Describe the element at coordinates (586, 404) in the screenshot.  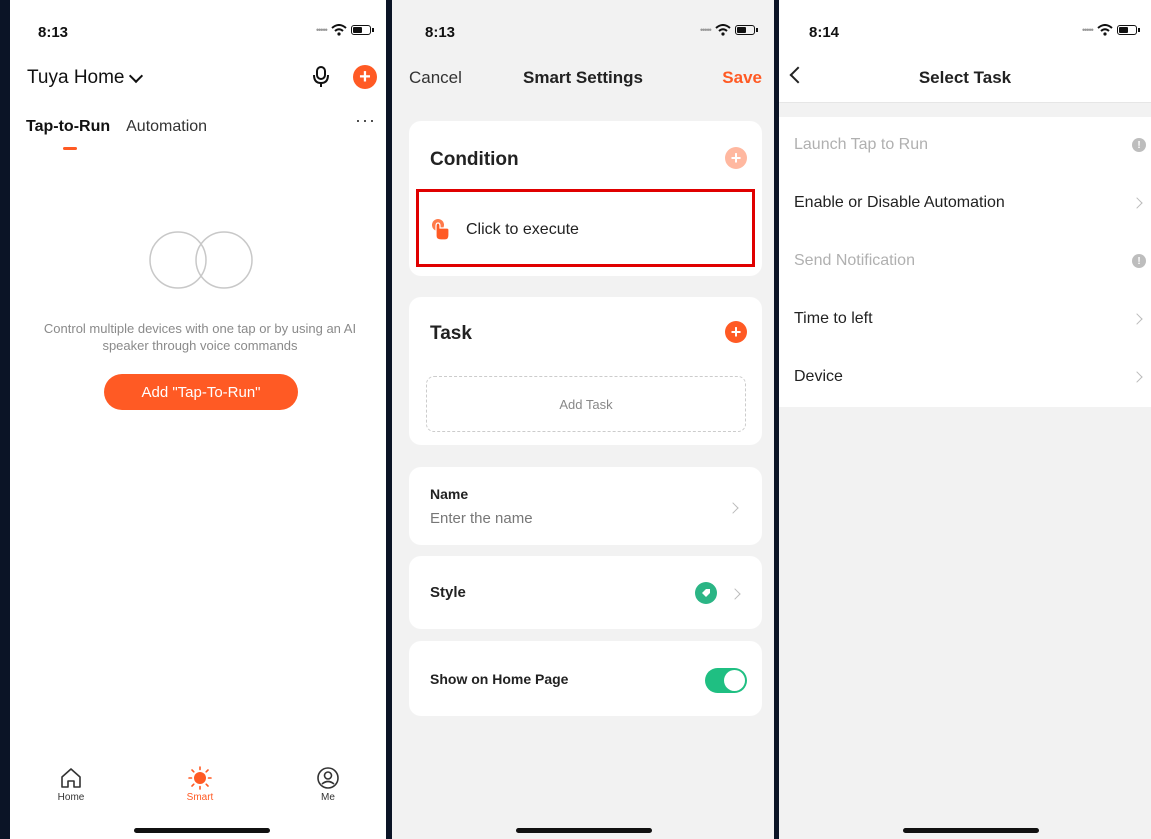
I see `add-task-button: Add Task` at that location.